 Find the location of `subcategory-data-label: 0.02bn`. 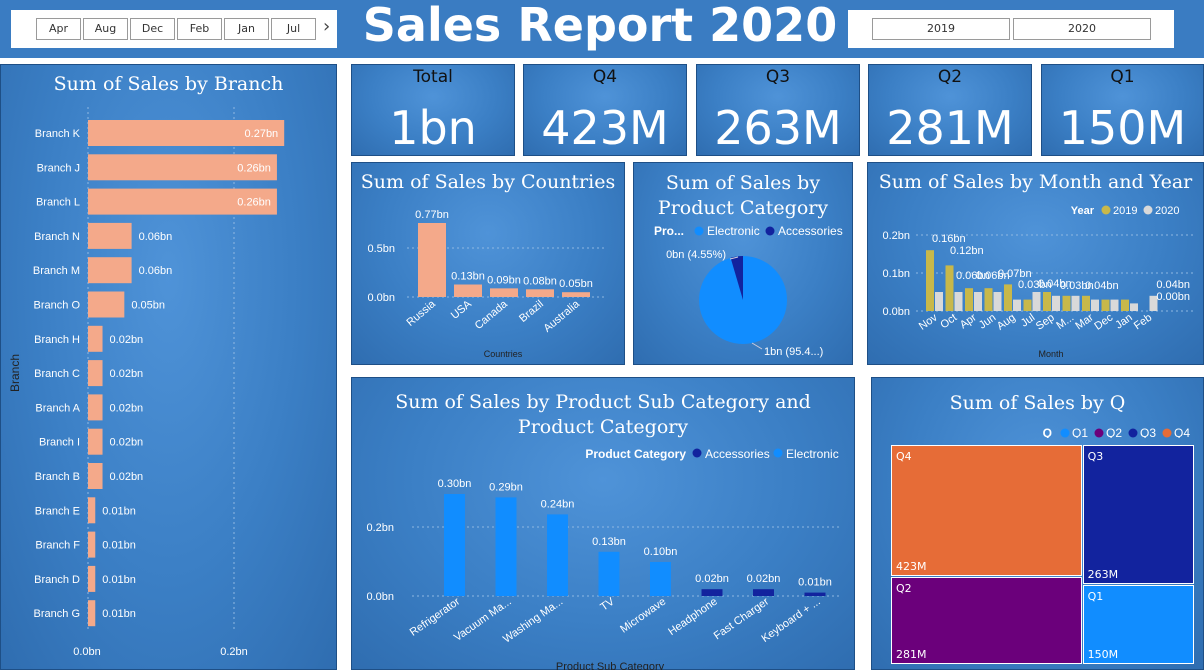

subcategory-data-label: 0.02bn is located at coordinates (712, 579).